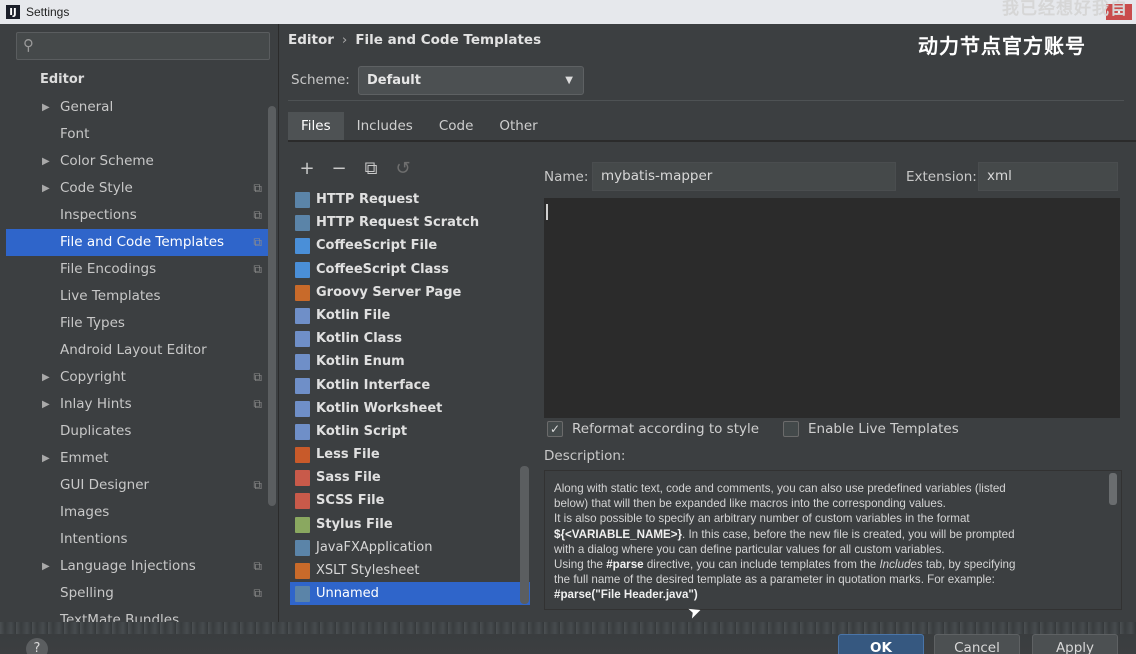 The width and height of the screenshot is (1136, 654). What do you see at coordinates (359, 339) in the screenshot?
I see `template-label: Kotlin Class` at bounding box center [359, 339].